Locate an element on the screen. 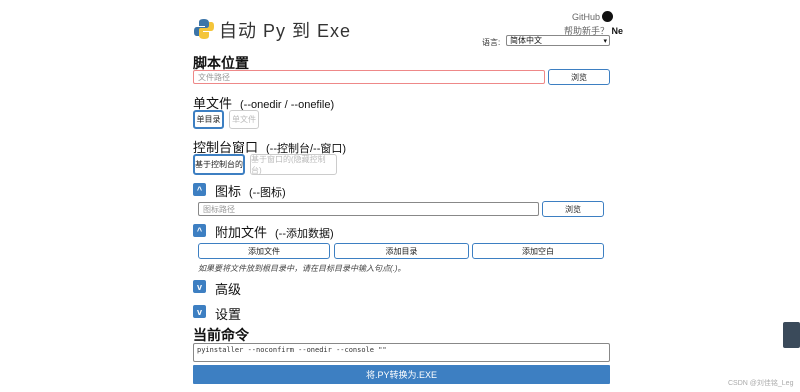 The image size is (800, 392). github-label: GitHub is located at coordinates (586, 16).